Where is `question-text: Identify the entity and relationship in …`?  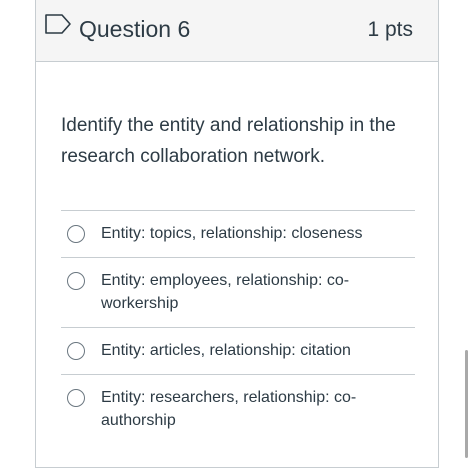 question-text: Identify the entity and relationship in … is located at coordinates (228, 141).